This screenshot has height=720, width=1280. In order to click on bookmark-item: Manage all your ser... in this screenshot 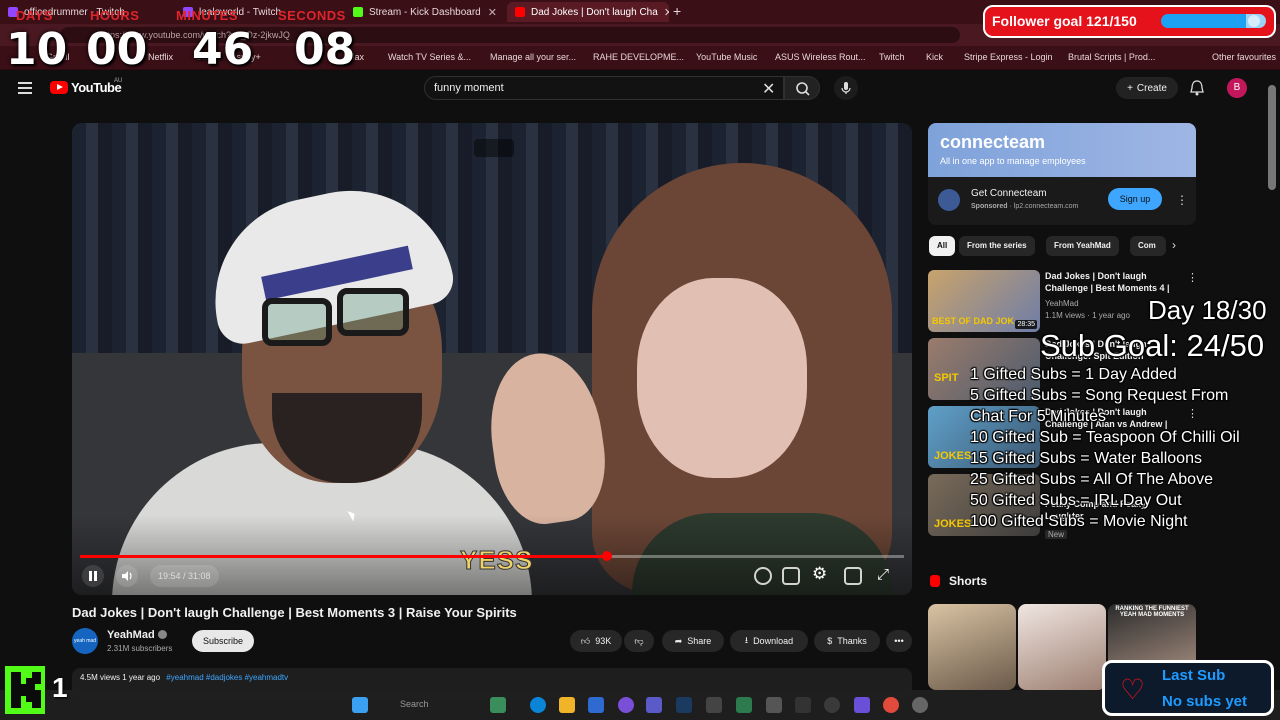, I will do `click(533, 57)`.